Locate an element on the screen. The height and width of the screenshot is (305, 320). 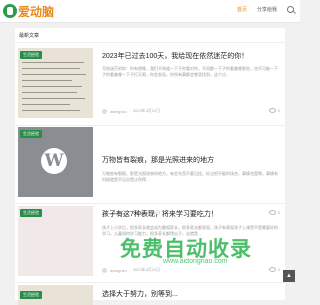
post-thumbnail: W 生活经验 is located at coordinates (55, 162).